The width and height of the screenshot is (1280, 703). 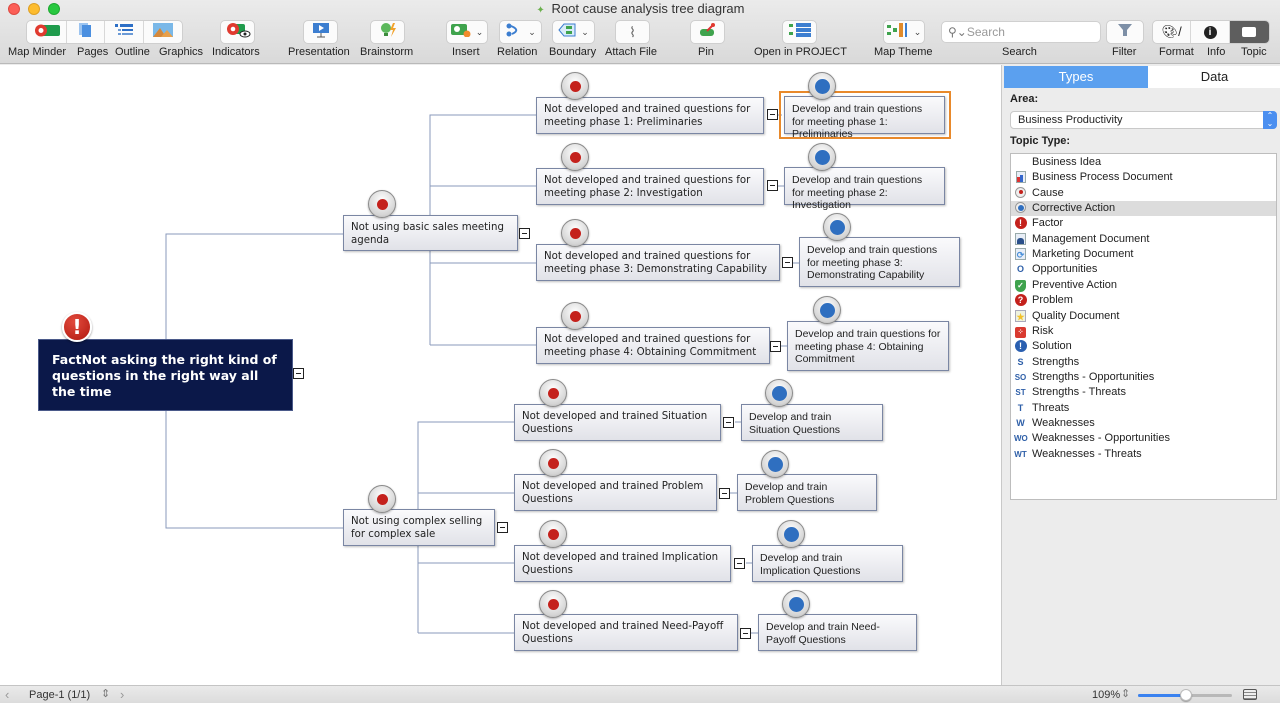 What do you see at coordinates (1143, 239) in the screenshot?
I see `topic-type-item: Management Document` at bounding box center [1143, 239].